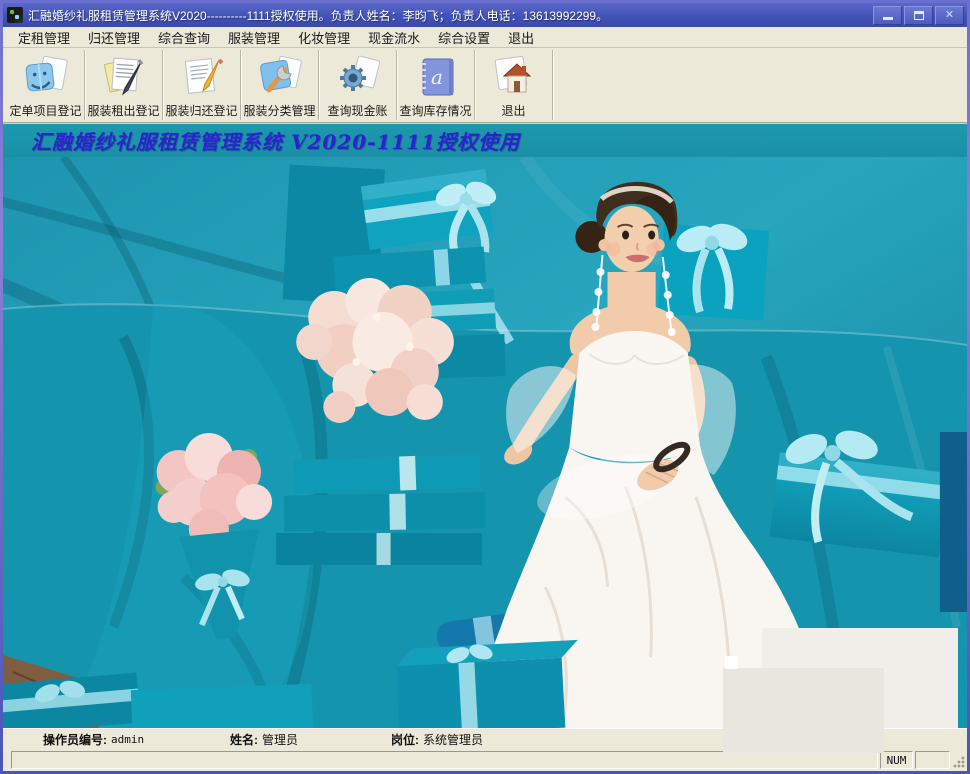  What do you see at coordinates (887, 15) in the screenshot?
I see `minimize-button` at bounding box center [887, 15].